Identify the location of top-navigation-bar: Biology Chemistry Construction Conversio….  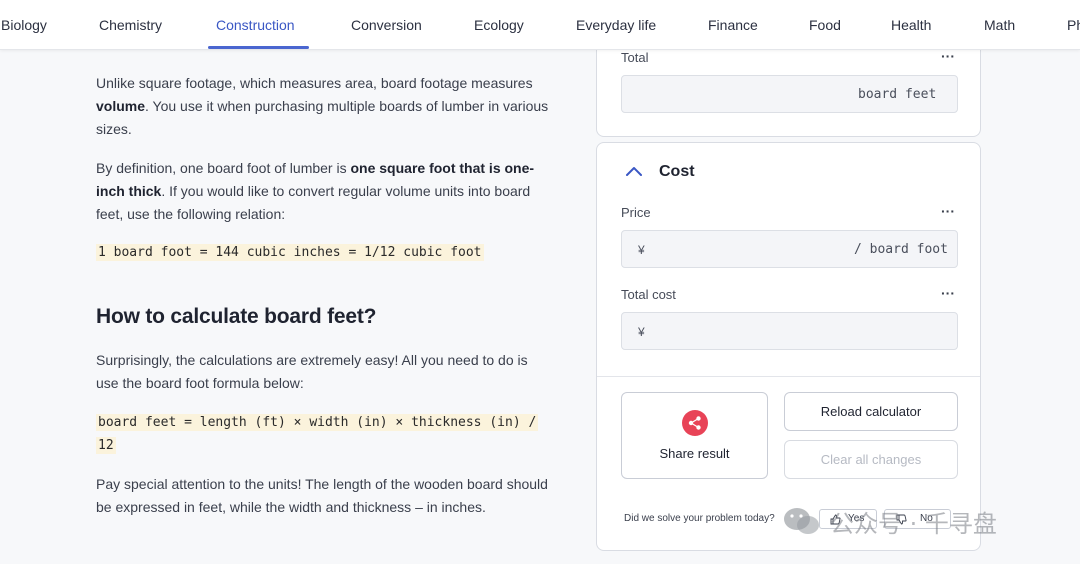
(540, 25).